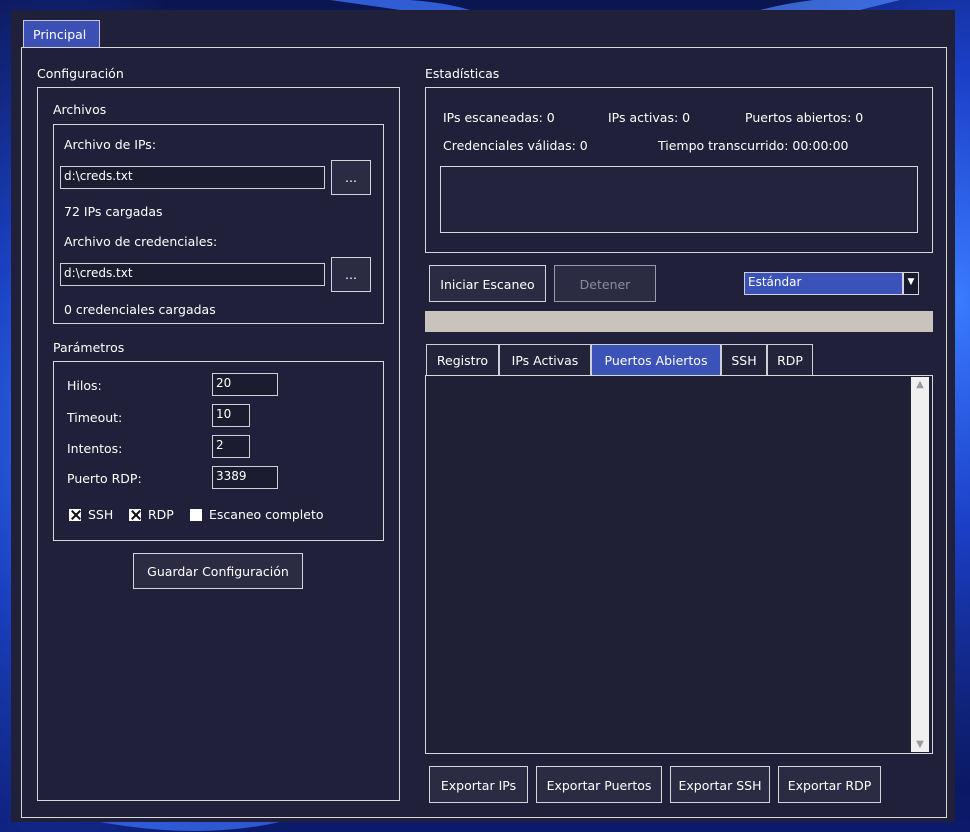  What do you see at coordinates (679, 321) in the screenshot?
I see `progress-bar-track` at bounding box center [679, 321].